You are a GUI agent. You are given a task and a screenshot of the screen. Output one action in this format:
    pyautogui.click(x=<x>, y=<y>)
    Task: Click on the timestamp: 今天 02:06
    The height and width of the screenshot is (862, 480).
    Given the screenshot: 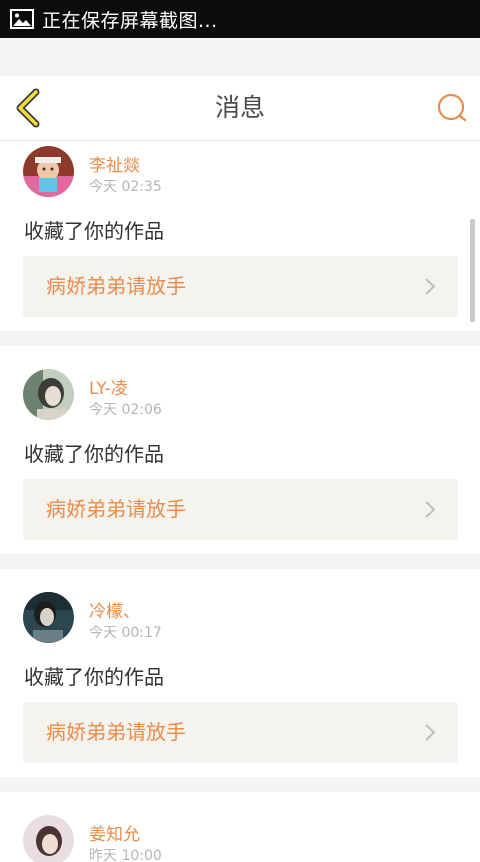 What is the action you would take?
    pyautogui.click(x=125, y=410)
    